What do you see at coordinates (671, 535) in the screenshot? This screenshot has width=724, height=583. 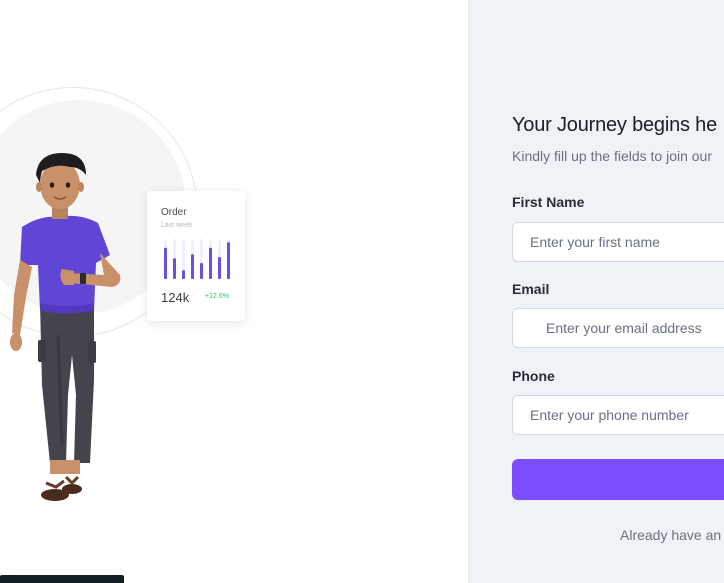 I see `login-prompt-text: Already have an` at bounding box center [671, 535].